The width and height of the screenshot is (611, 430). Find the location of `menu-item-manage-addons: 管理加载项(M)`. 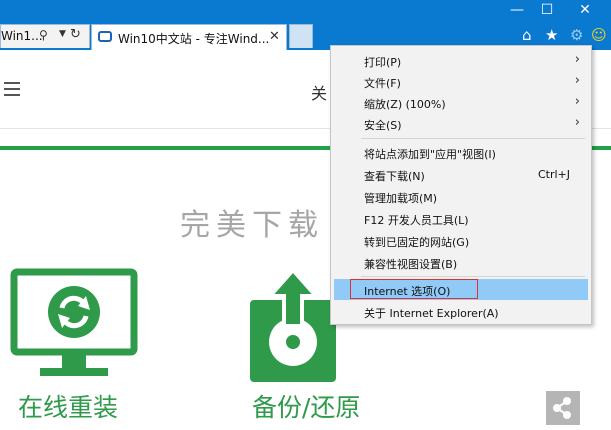

menu-item-manage-addons: 管理加载项(M) is located at coordinates (461, 196).